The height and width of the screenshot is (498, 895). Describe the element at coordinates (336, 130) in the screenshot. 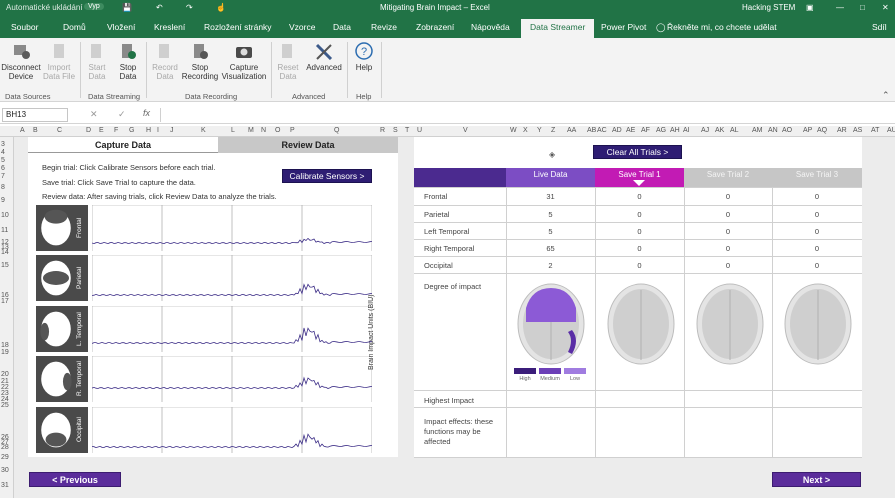

I see `column-header: Q` at that location.